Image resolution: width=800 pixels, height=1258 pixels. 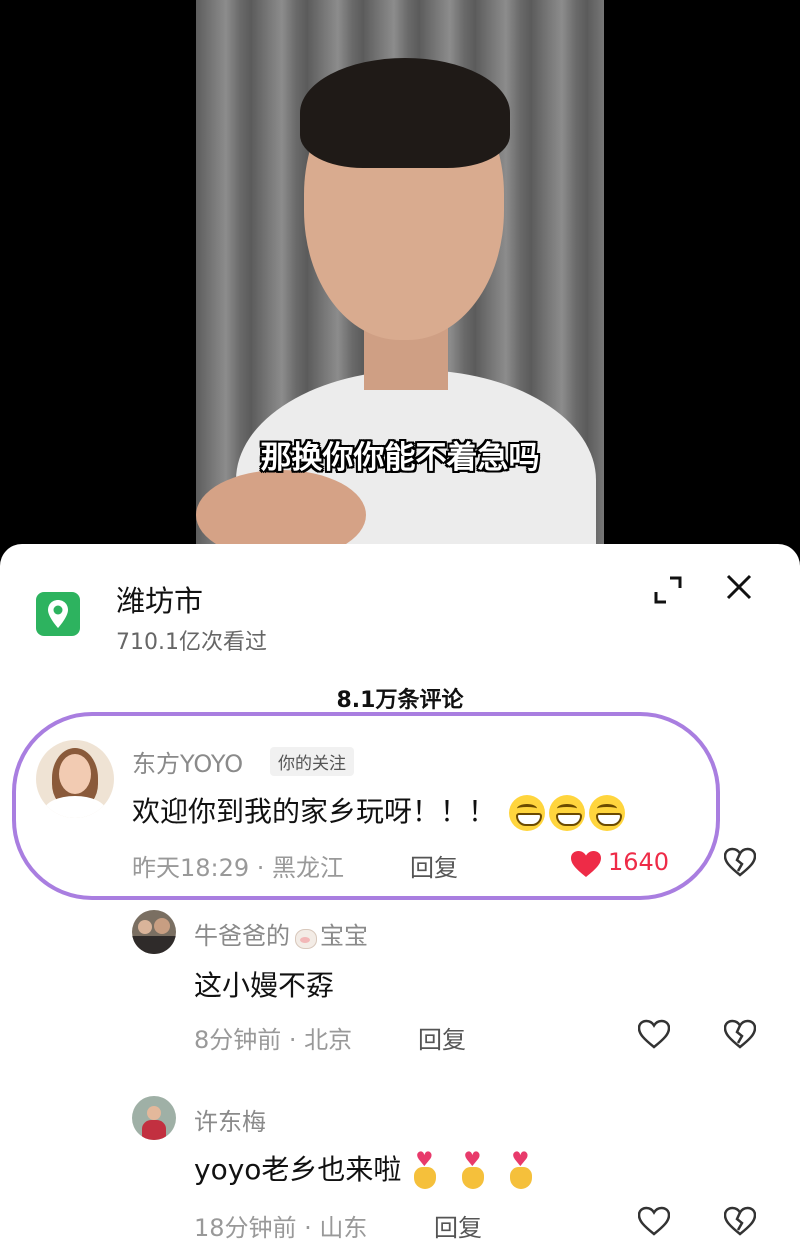 I want to click on video-subtitle: 那换你你能不着急吗, so click(x=400, y=458).